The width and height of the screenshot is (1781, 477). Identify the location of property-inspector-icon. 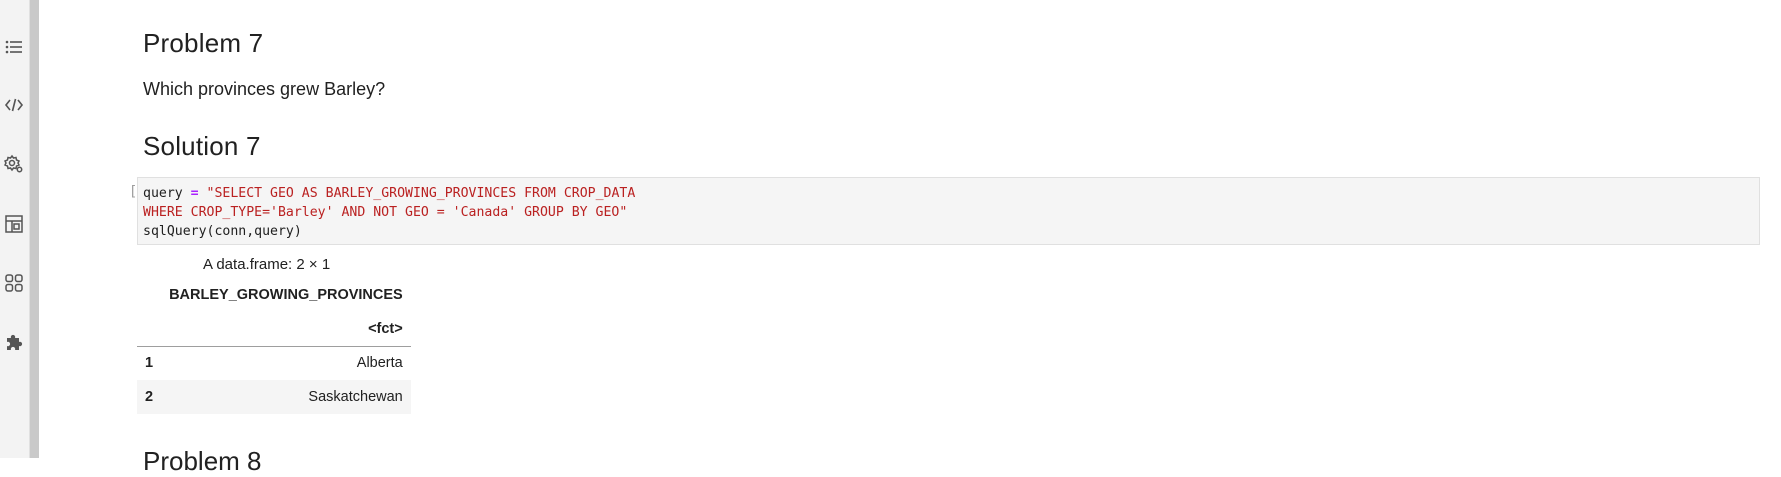
(14, 224).